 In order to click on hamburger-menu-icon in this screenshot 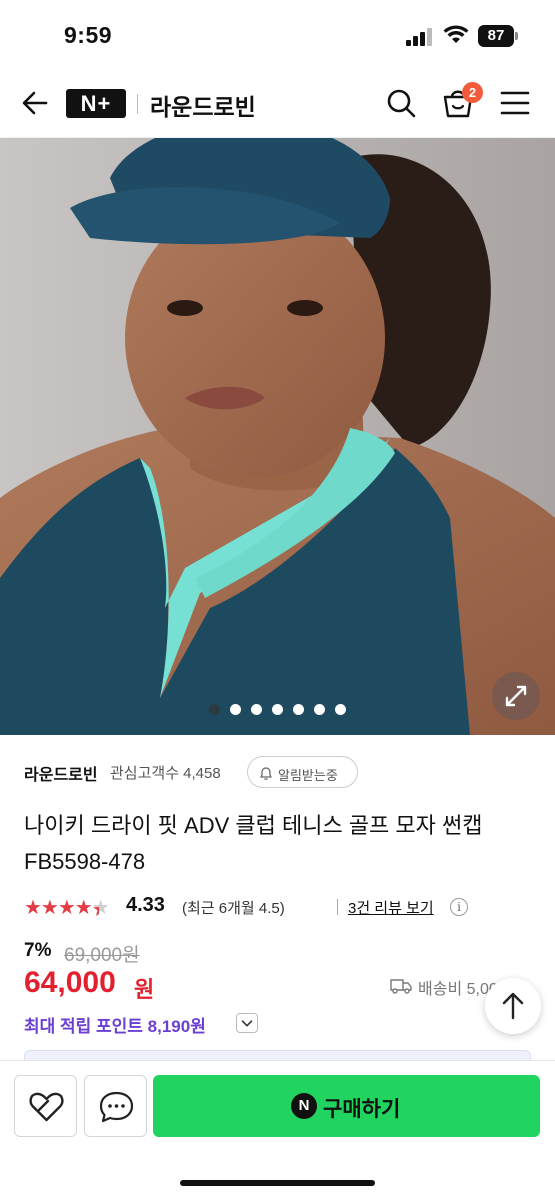, I will do `click(515, 103)`.